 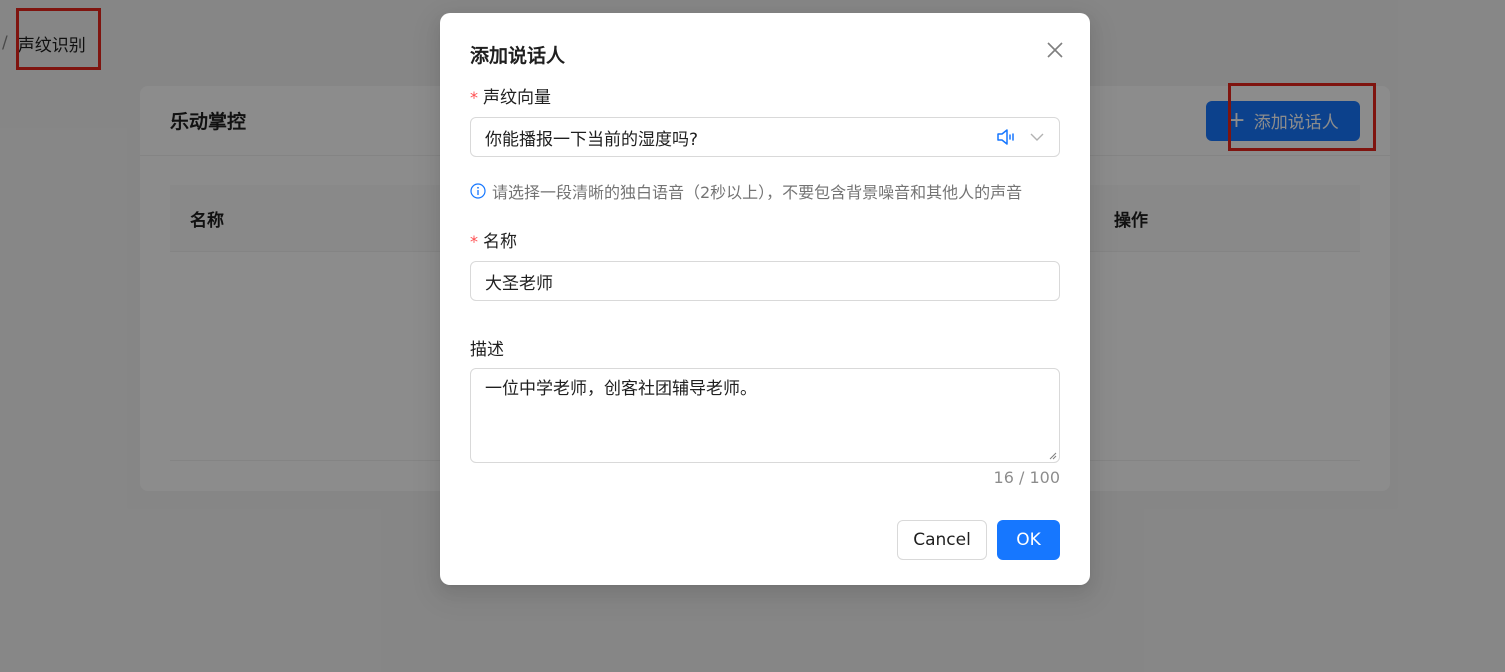 What do you see at coordinates (942, 540) in the screenshot?
I see `cancel-button: Cancel` at bounding box center [942, 540].